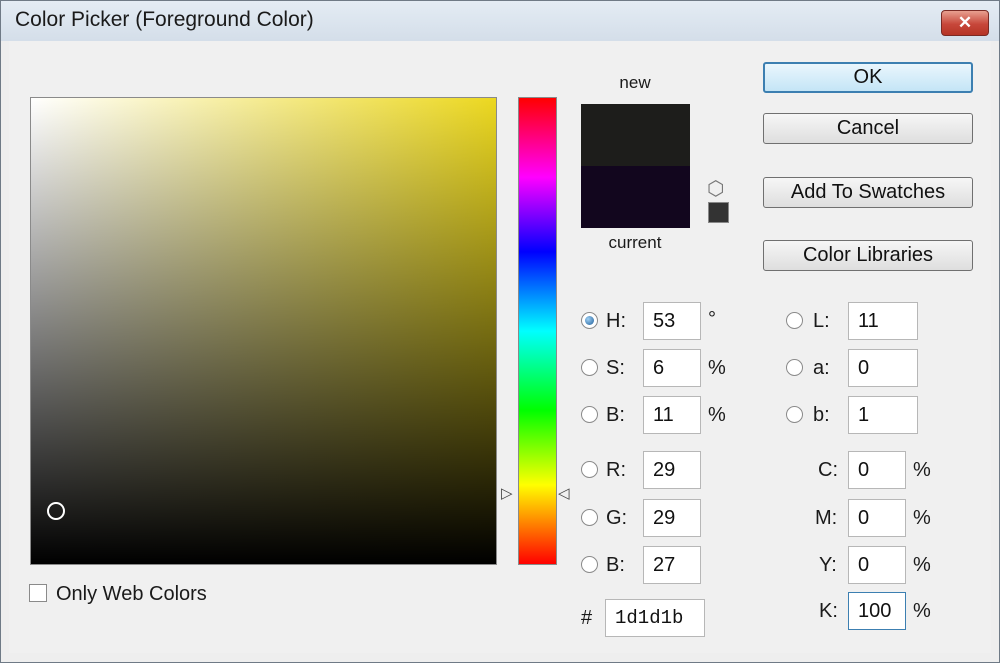  I want to click on a-channel-radio, so click(794, 367).